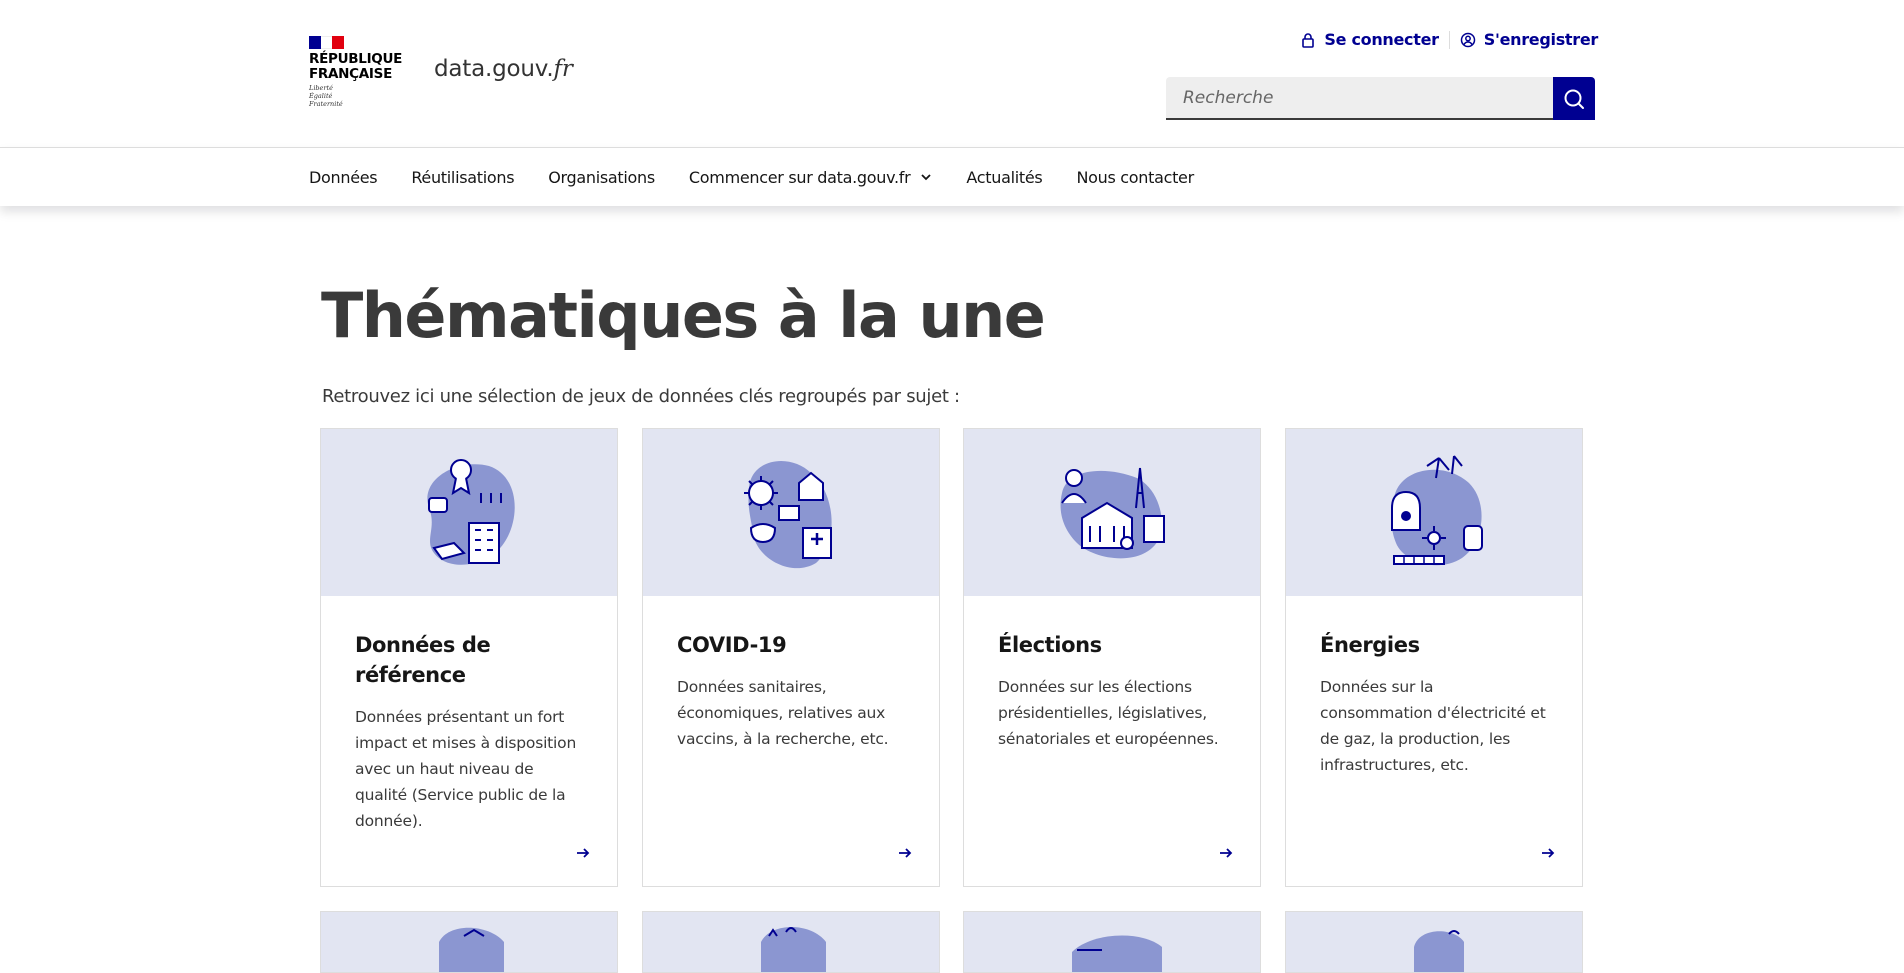 This screenshot has height=973, width=1904. Describe the element at coordinates (732, 645) in the screenshot. I see `card-title: COVID-19` at that location.